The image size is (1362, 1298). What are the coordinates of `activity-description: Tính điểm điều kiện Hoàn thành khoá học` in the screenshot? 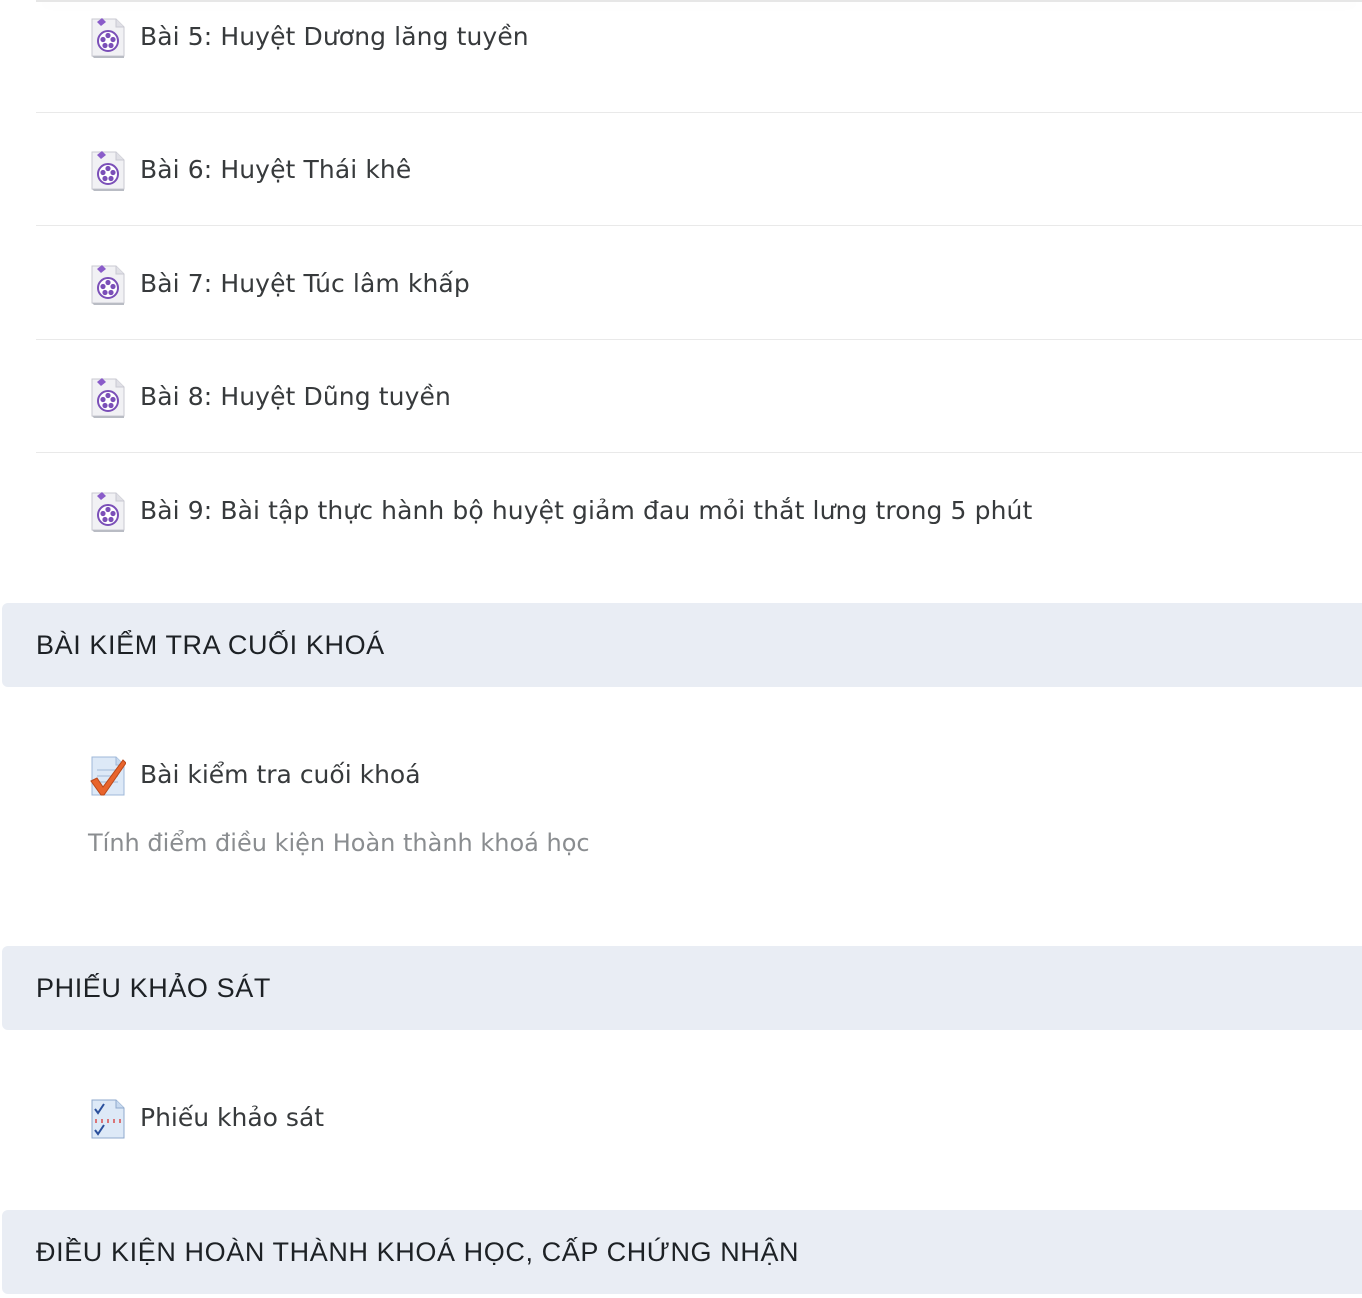 It's located at (339, 843).